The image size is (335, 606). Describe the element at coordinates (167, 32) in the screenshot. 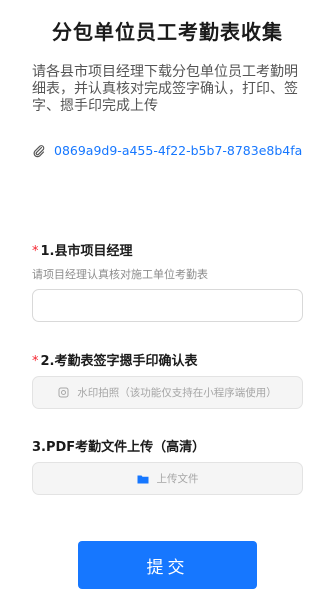

I see `form-title: 分包单位员工考勤表收集` at that location.